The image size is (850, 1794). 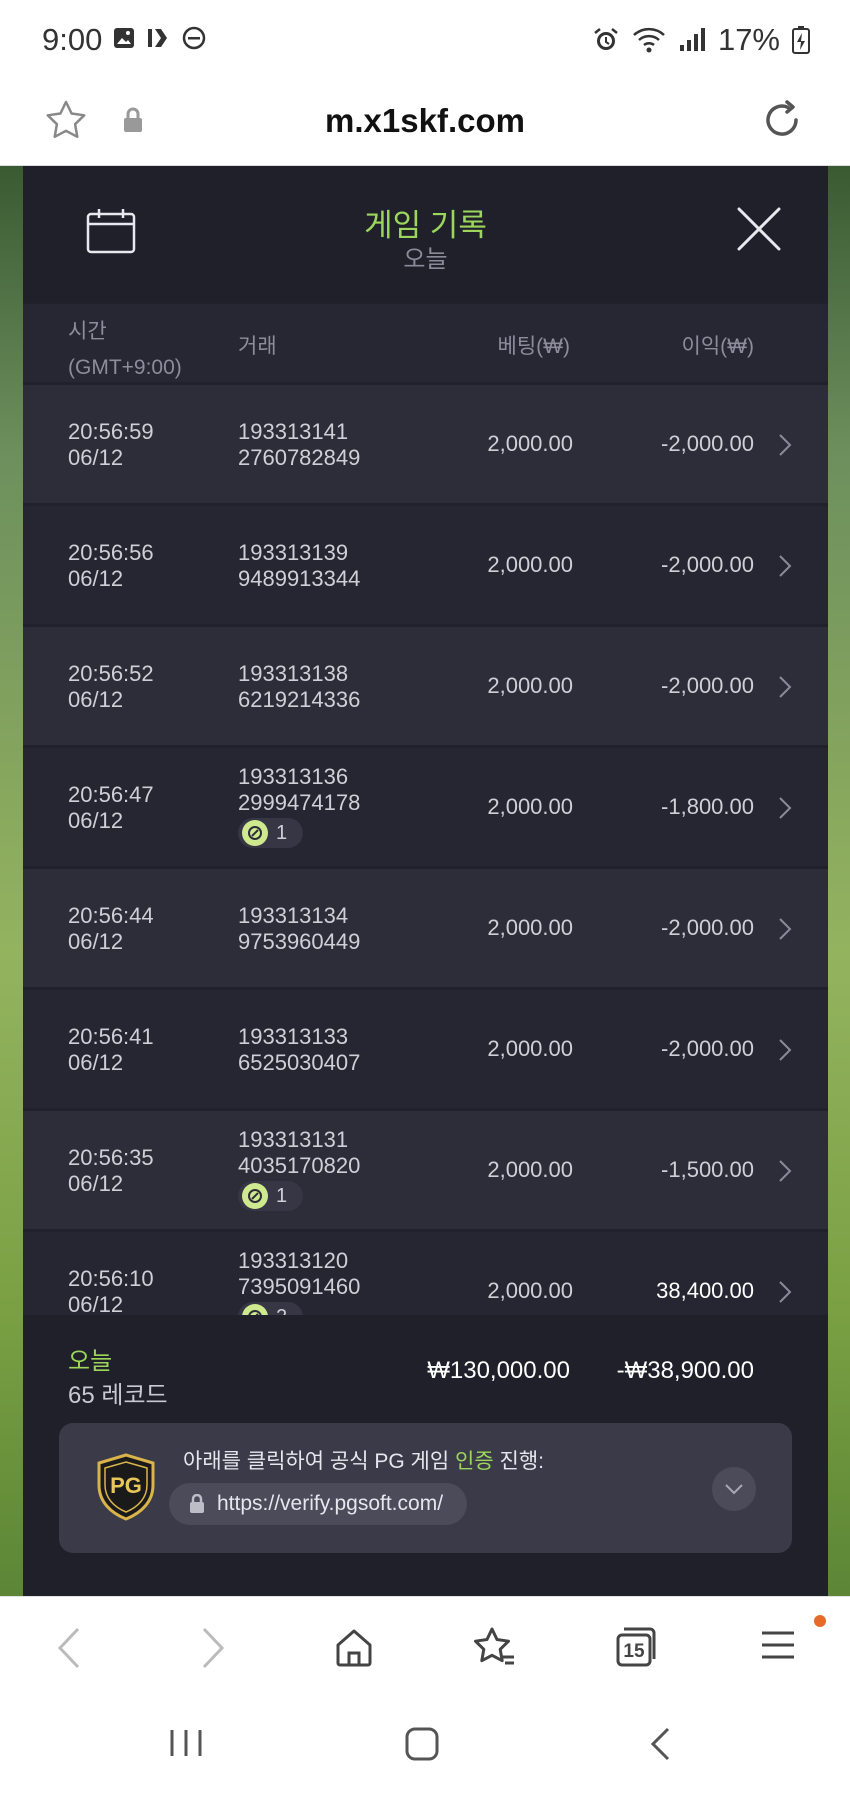 What do you see at coordinates (299, 686) in the screenshot?
I see `row-trade-id: 193313138 6219214336` at bounding box center [299, 686].